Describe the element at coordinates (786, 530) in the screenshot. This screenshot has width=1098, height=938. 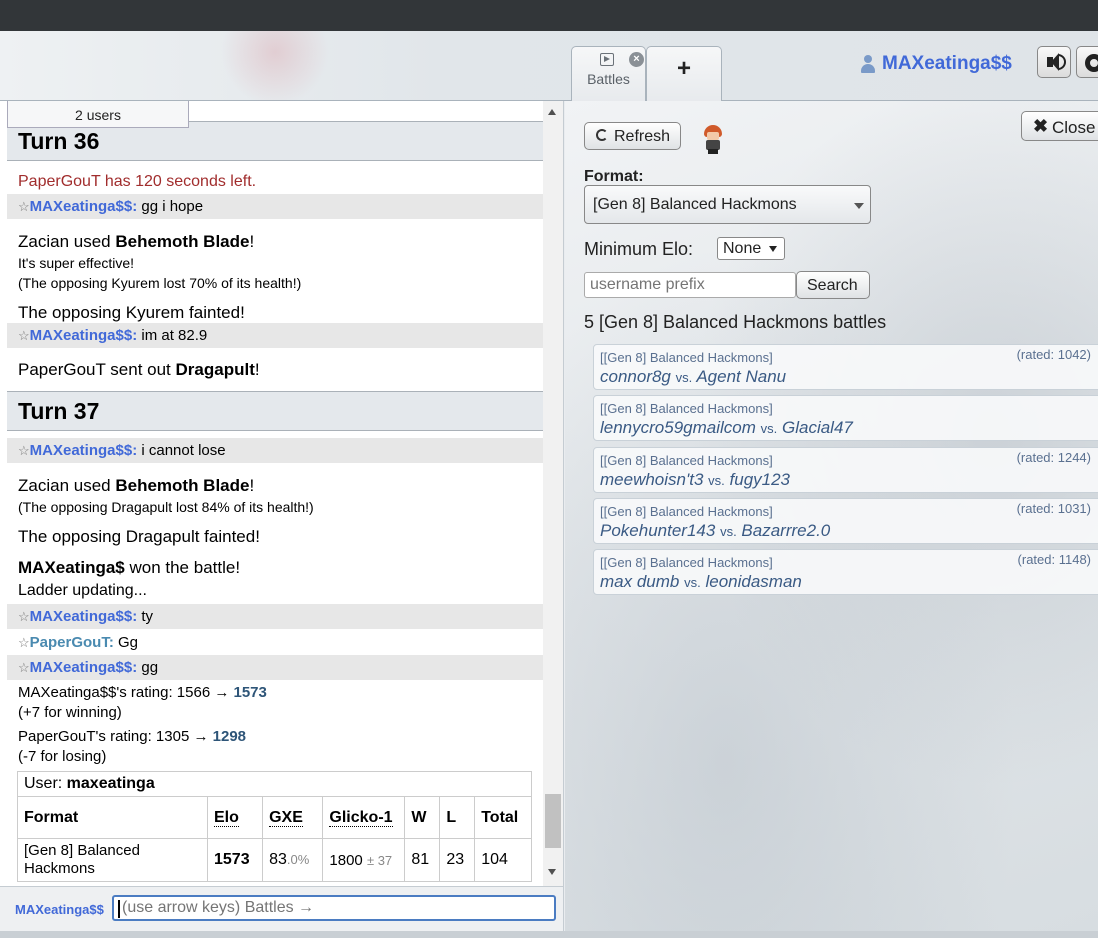
I see `player-two: Bazarrre2.0` at that location.